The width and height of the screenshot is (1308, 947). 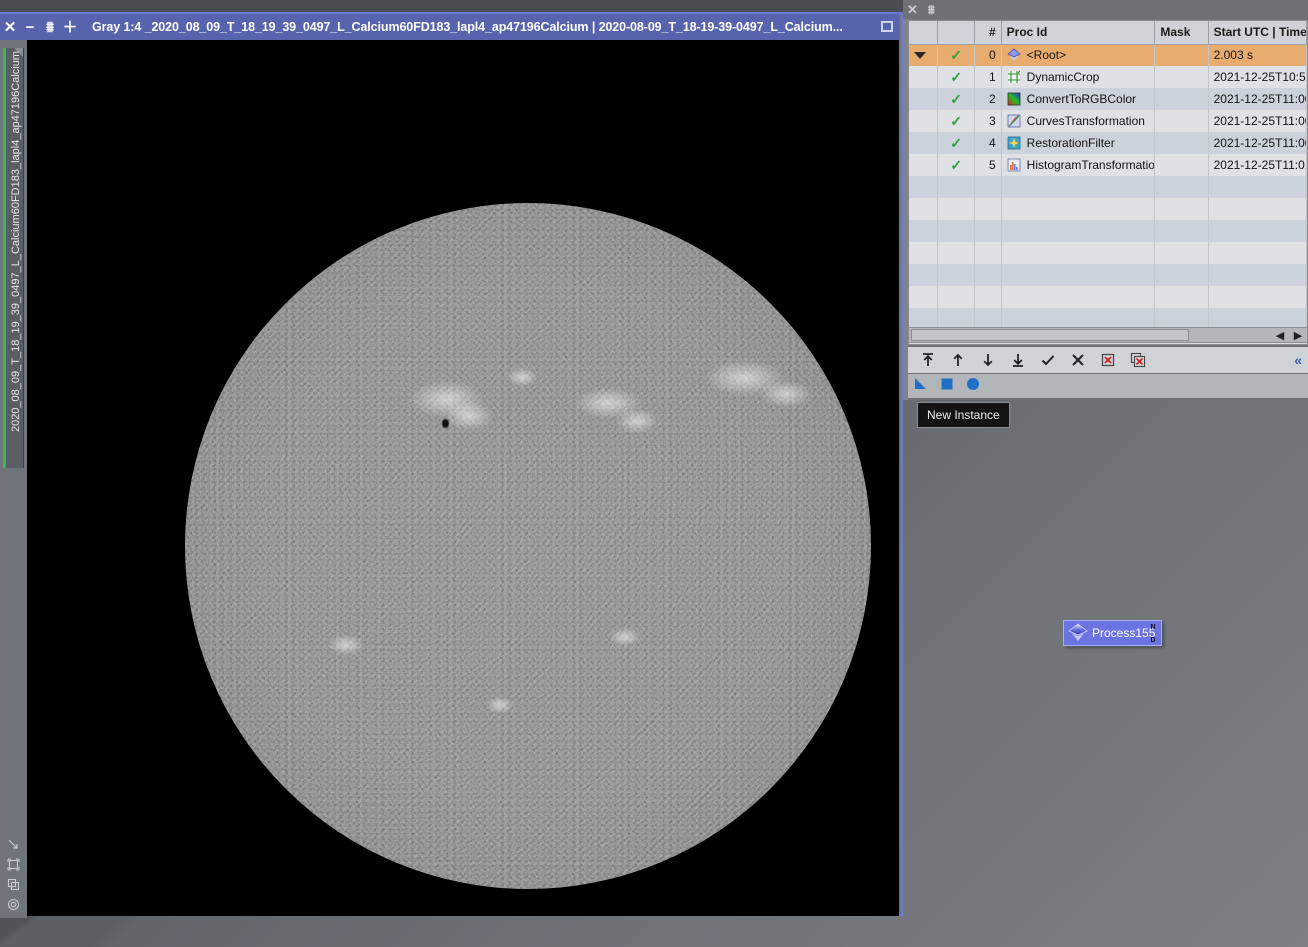 I want to click on badge-new: N, so click(x=1153, y=627).